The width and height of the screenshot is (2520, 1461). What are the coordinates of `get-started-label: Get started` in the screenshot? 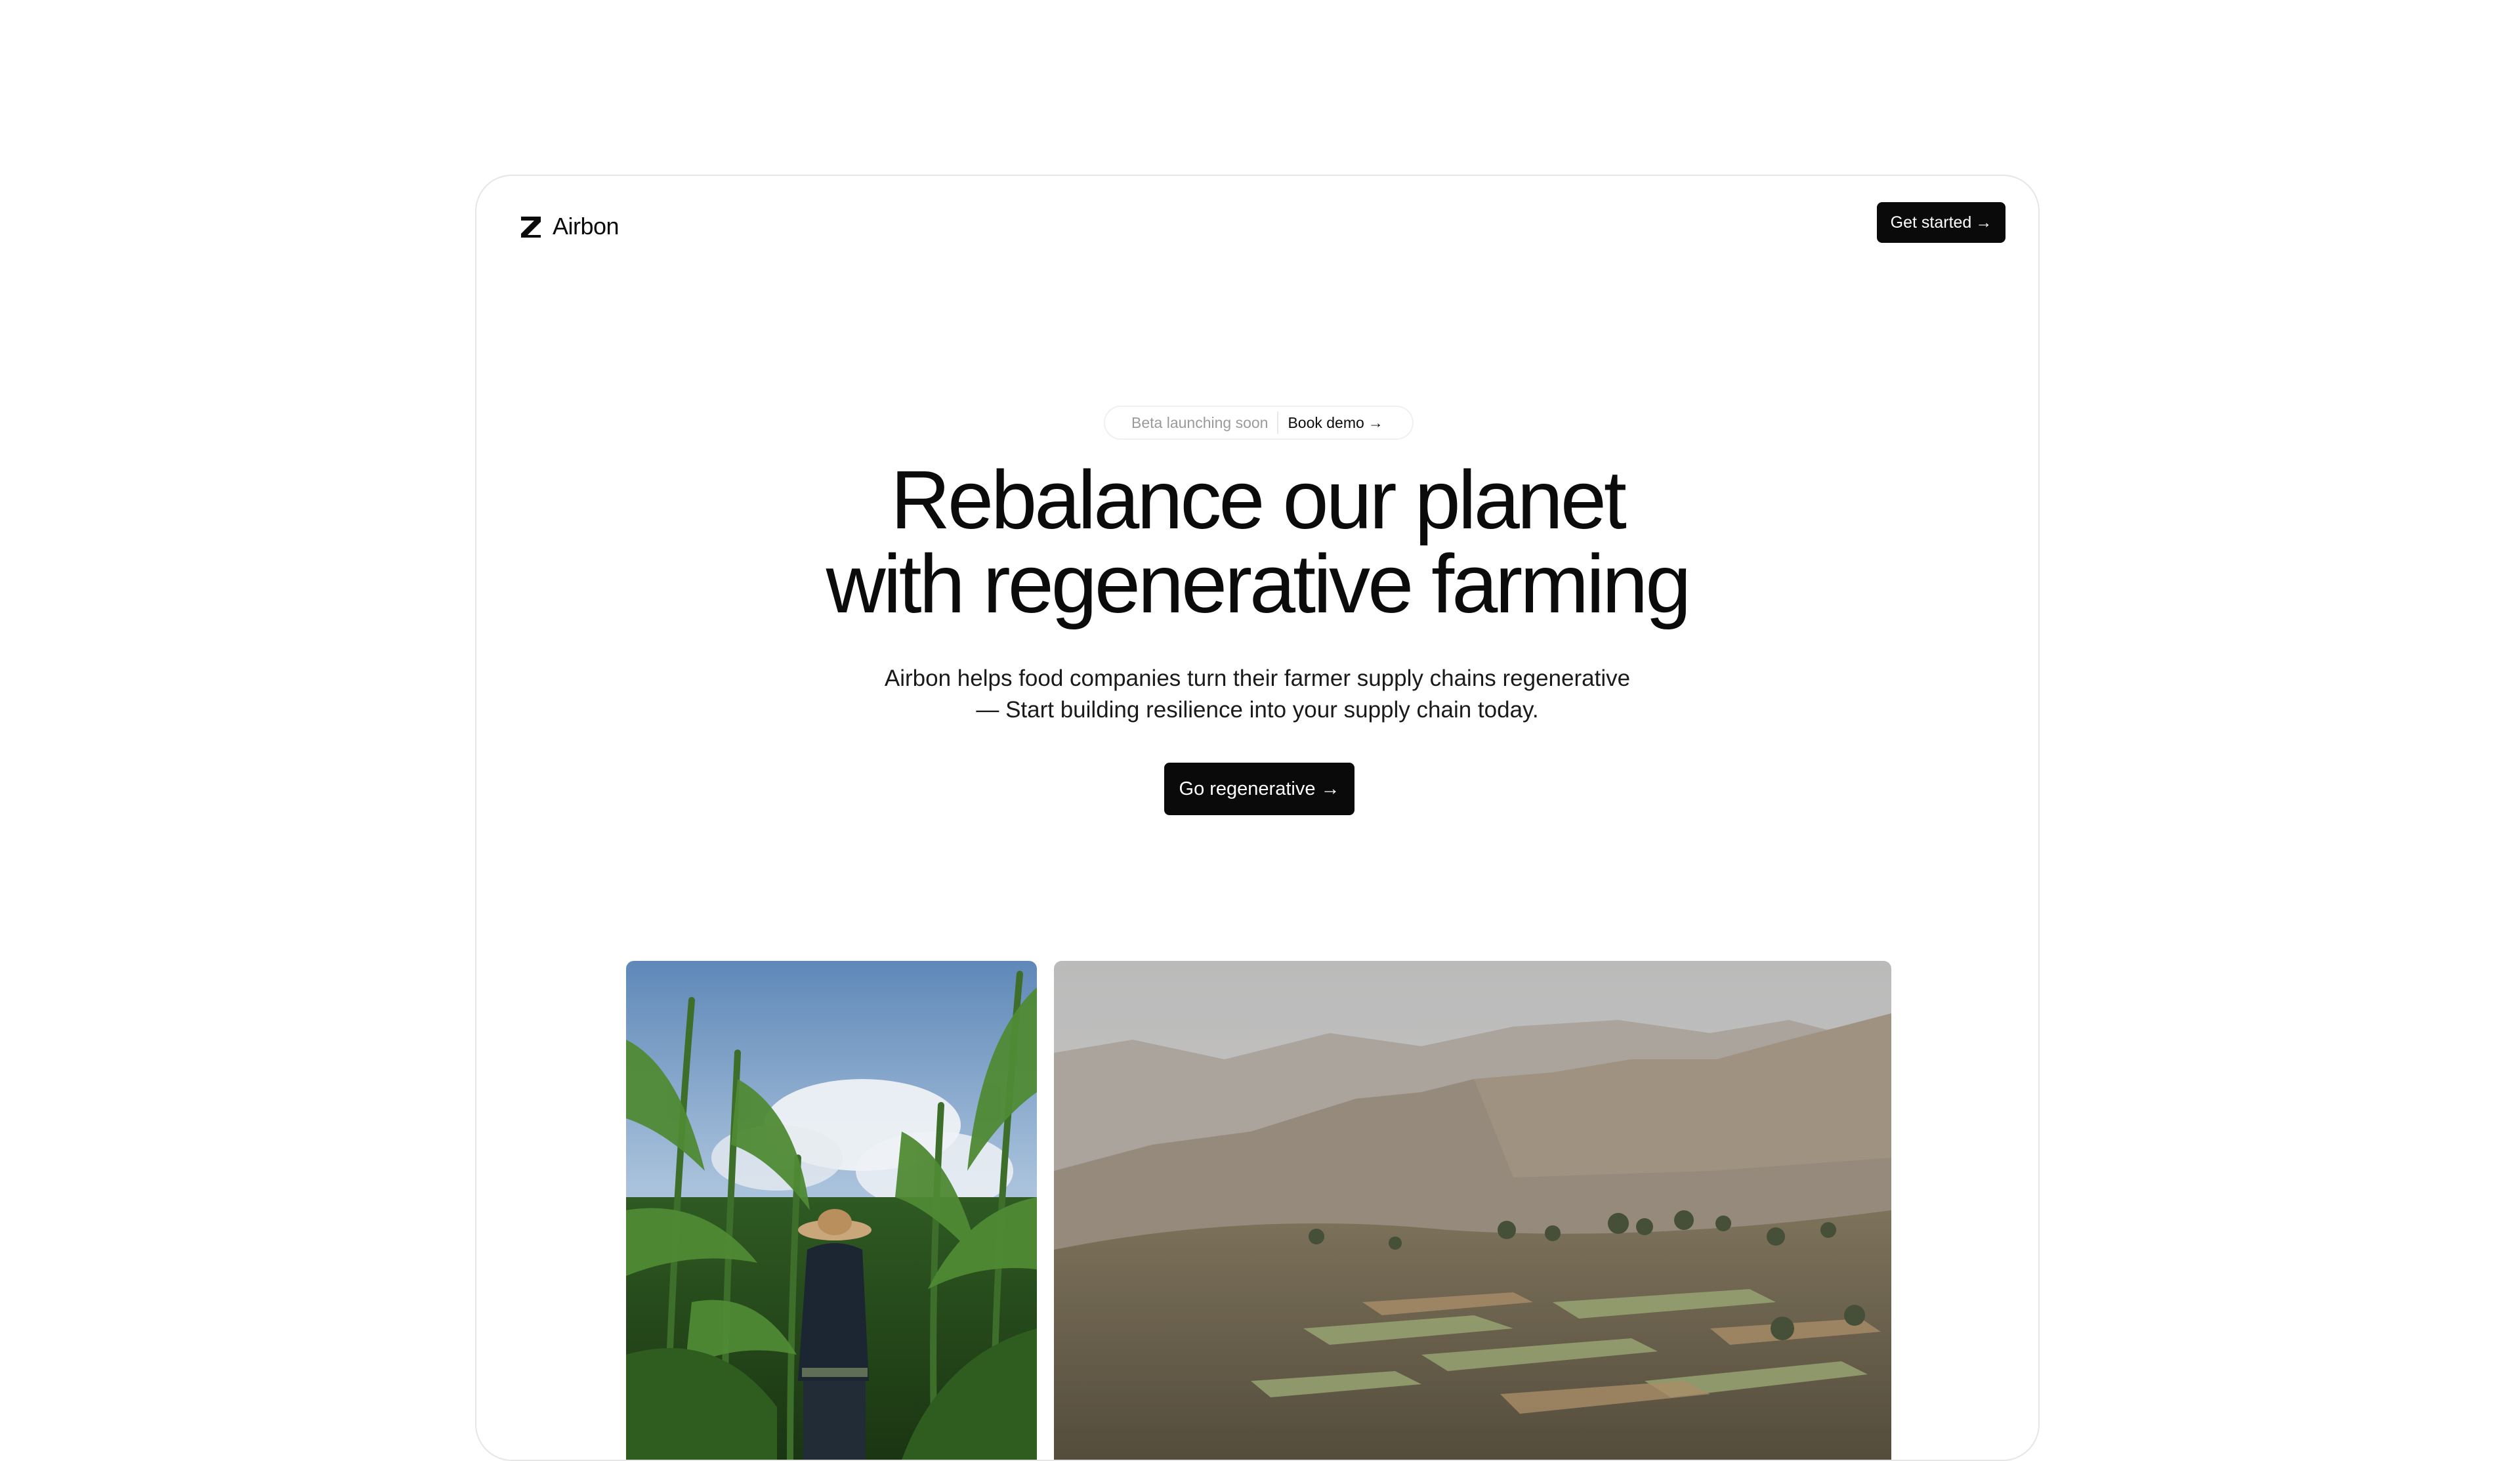 It's located at (1931, 222).